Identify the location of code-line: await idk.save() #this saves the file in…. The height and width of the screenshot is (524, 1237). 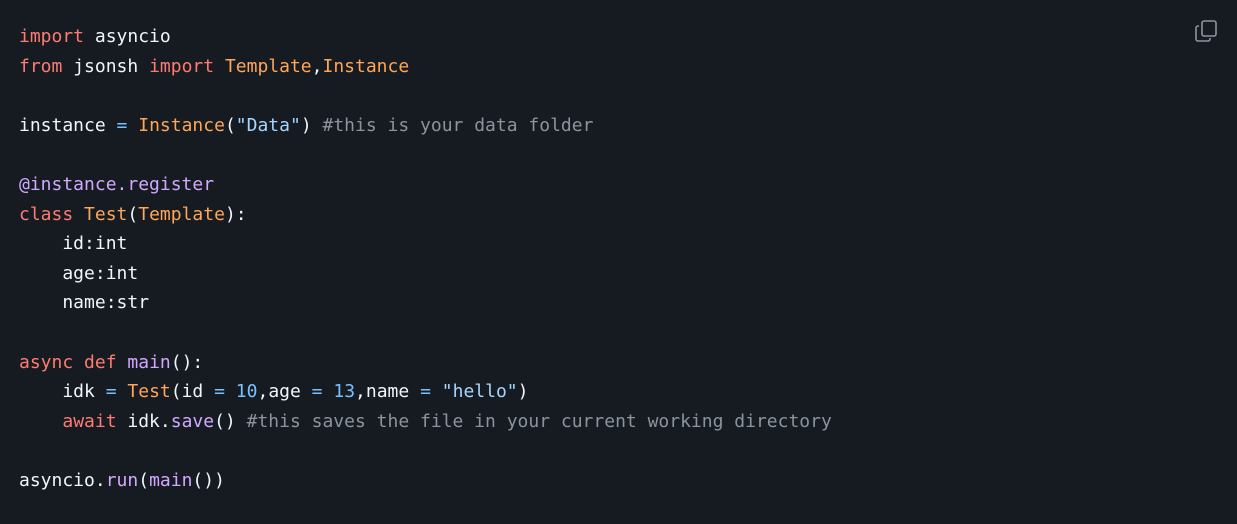
(628, 422).